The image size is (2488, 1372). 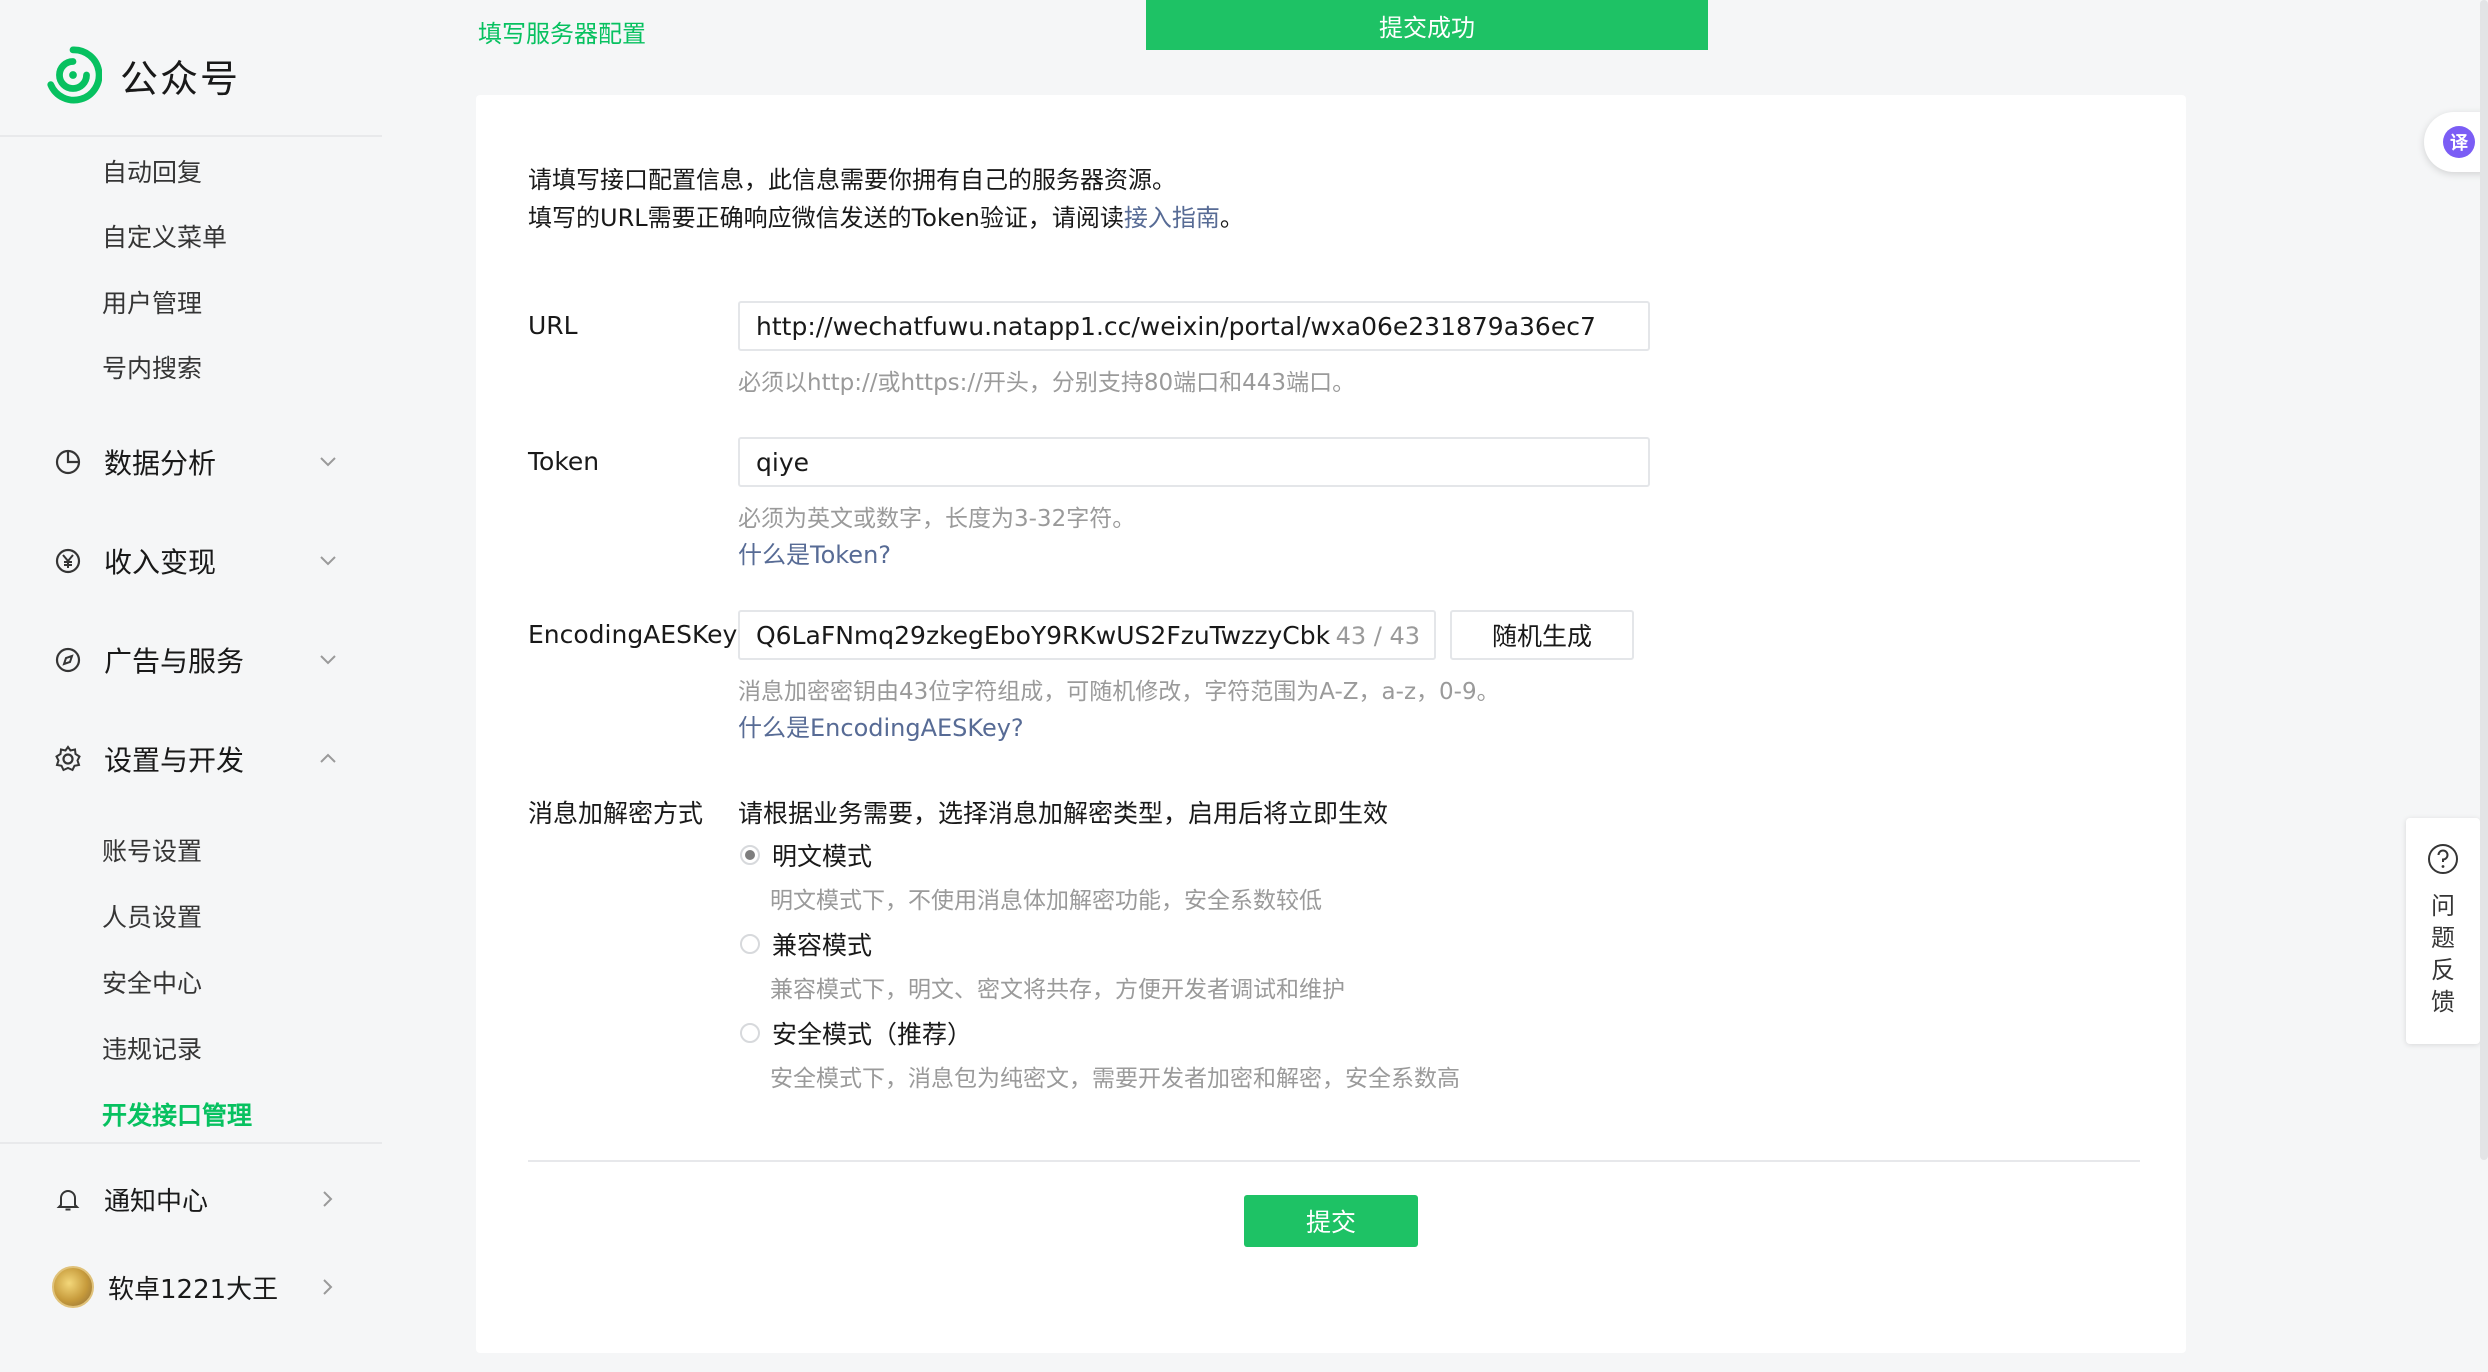 I want to click on radio-secure-mode: 安全模式（推荐）, so click(x=856, y=1033).